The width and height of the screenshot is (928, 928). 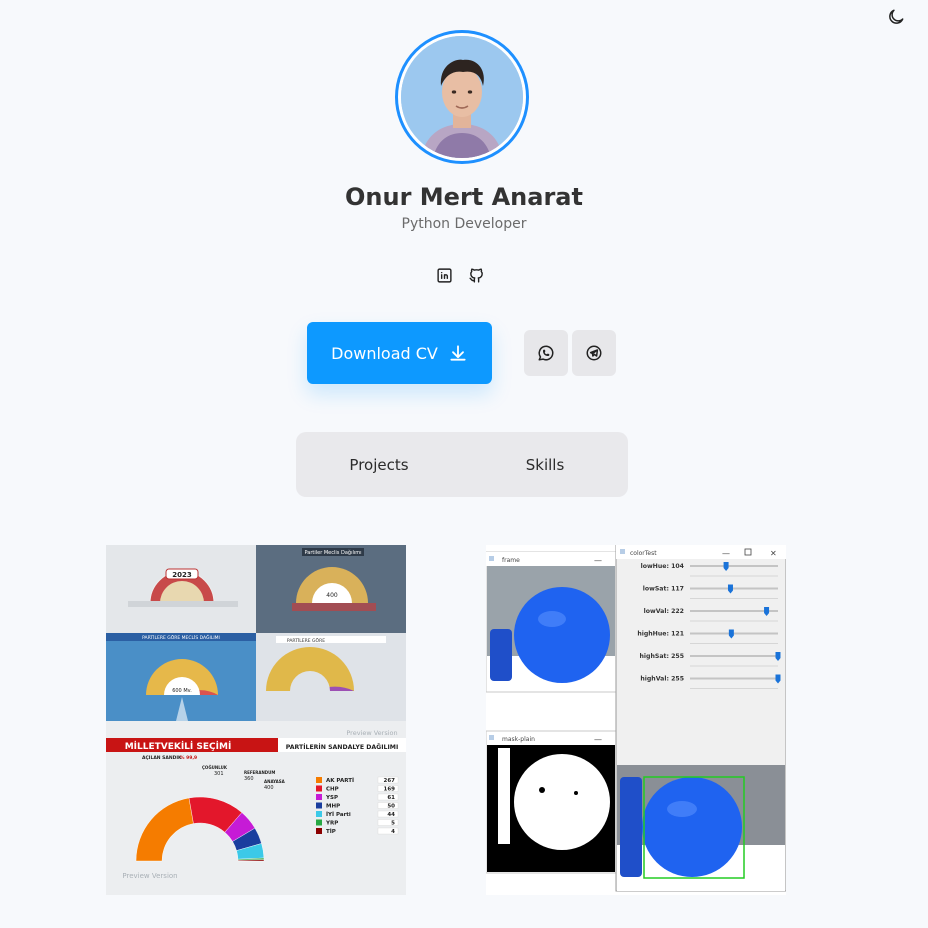 What do you see at coordinates (463, 275) in the screenshot?
I see `social-links` at bounding box center [463, 275].